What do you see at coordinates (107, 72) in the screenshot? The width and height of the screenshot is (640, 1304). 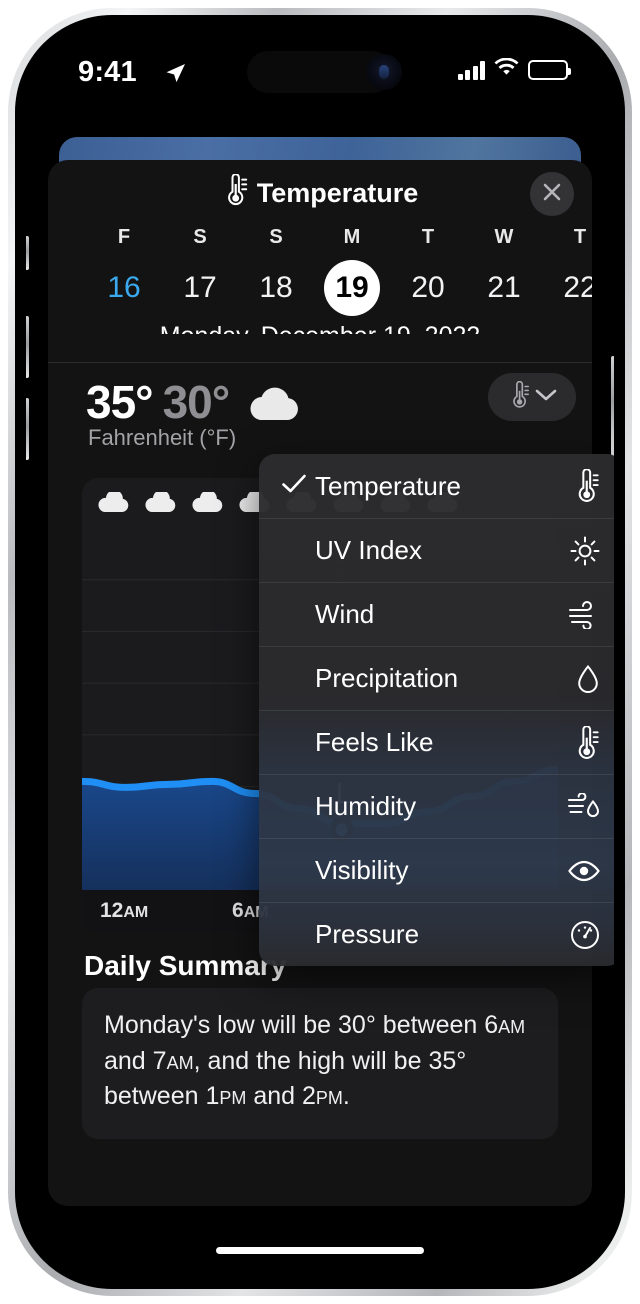 I see `status-bar-time: 9:41` at bounding box center [107, 72].